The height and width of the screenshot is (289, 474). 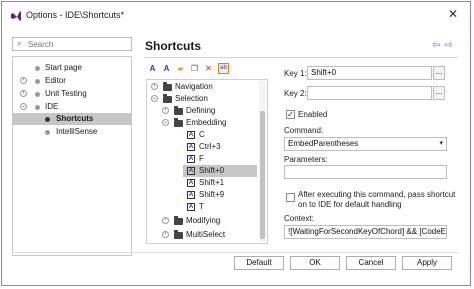 I want to click on enabled-checkbox: ✓, so click(x=290, y=114).